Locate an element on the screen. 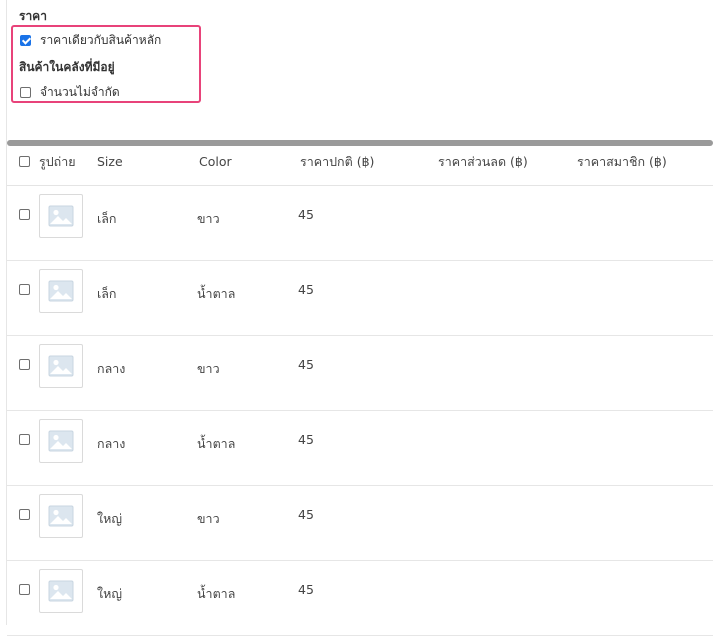 The image size is (713, 636). same-price-label: ราคาเดียวกับสินค้าหลัก is located at coordinates (101, 39).